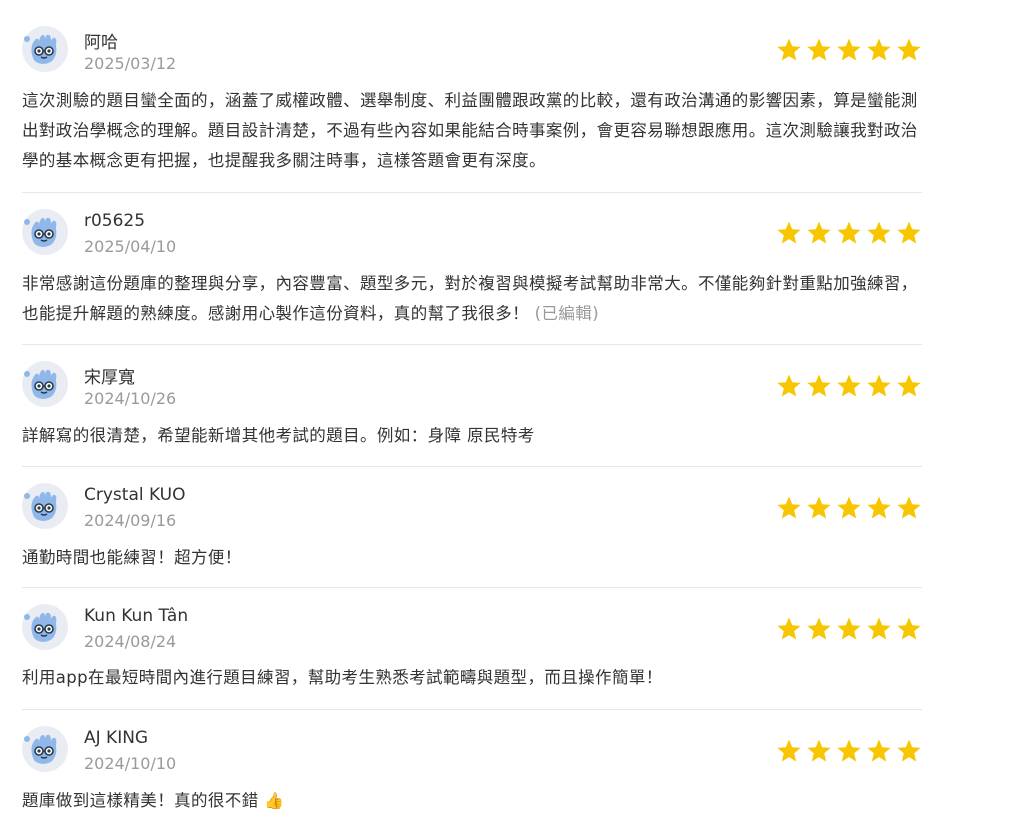 The image size is (1016, 835). Describe the element at coordinates (130, 63) in the screenshot. I see `review-date: 2025/03/12` at that location.